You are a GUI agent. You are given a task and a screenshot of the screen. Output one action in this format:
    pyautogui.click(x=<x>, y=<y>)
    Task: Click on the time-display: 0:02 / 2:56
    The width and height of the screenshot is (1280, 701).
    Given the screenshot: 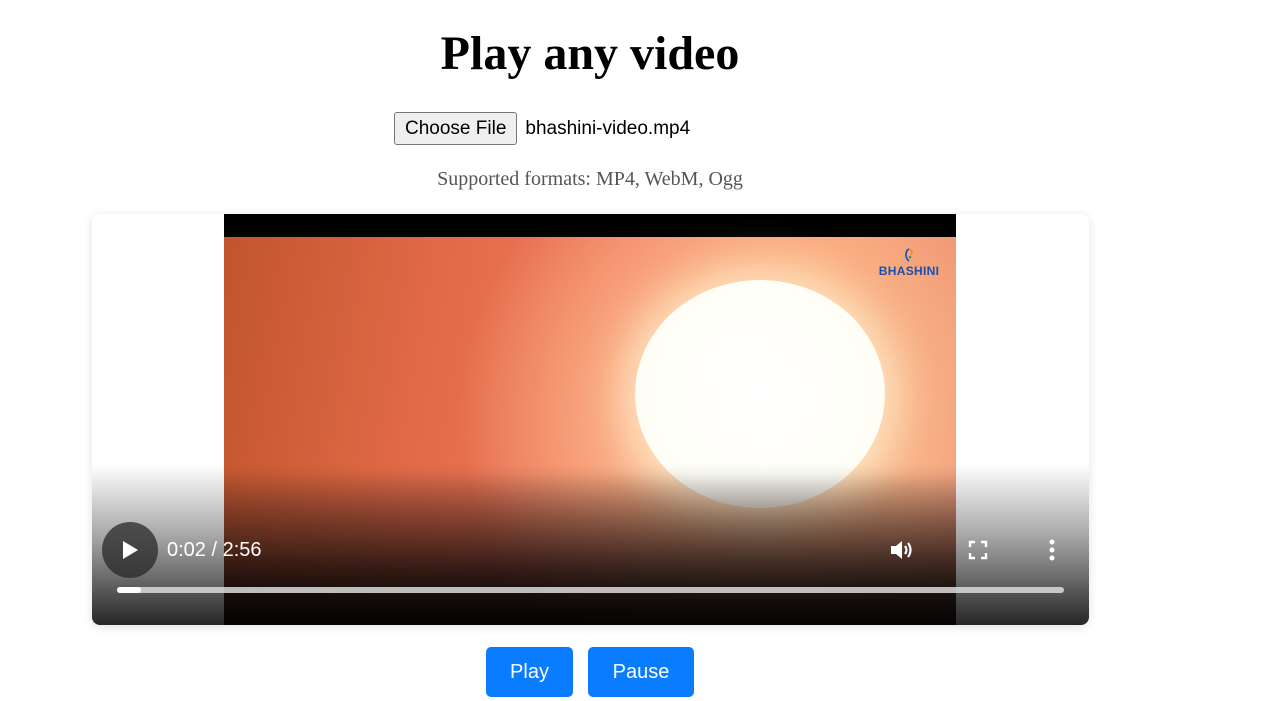 What is the action you would take?
    pyautogui.click(x=214, y=550)
    